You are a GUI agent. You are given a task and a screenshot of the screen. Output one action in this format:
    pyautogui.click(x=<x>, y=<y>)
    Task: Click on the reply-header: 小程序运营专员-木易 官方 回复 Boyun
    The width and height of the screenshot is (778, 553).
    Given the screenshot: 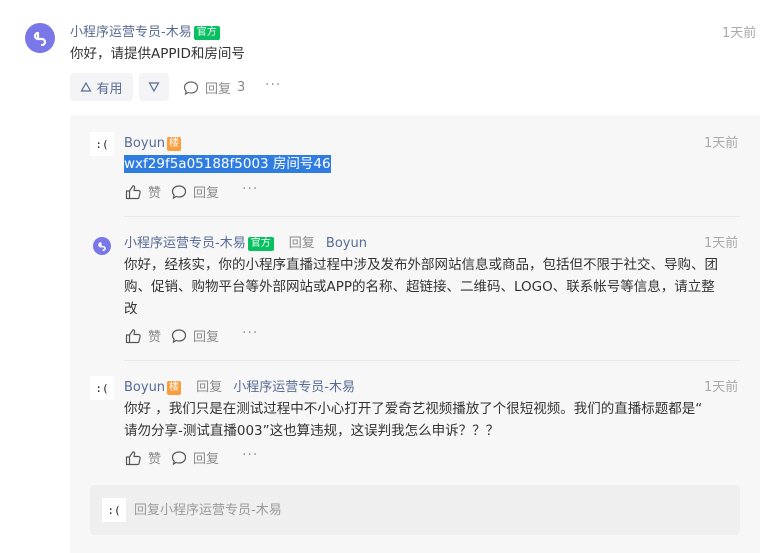 What is the action you would take?
    pyautogui.click(x=245, y=241)
    